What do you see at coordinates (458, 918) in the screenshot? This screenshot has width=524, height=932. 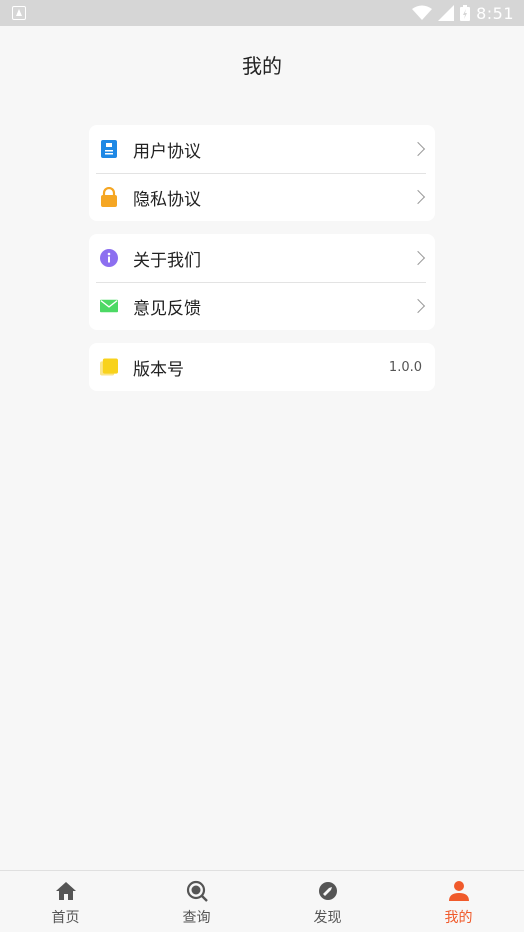 I see `tab-mine-label: 我的` at bounding box center [458, 918].